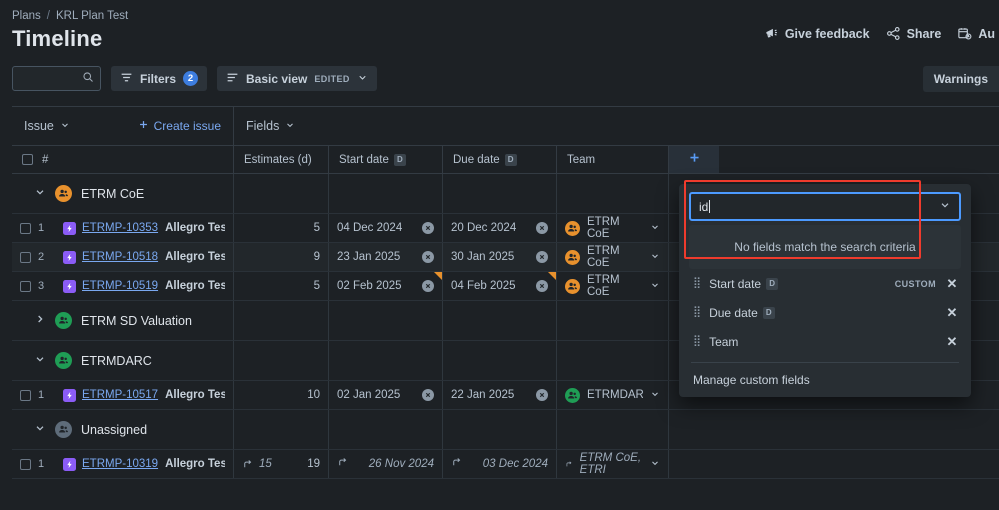 This screenshot has height=510, width=999. What do you see at coordinates (613, 395) in the screenshot?
I see `team-cell: ETRMDARC` at bounding box center [613, 395].